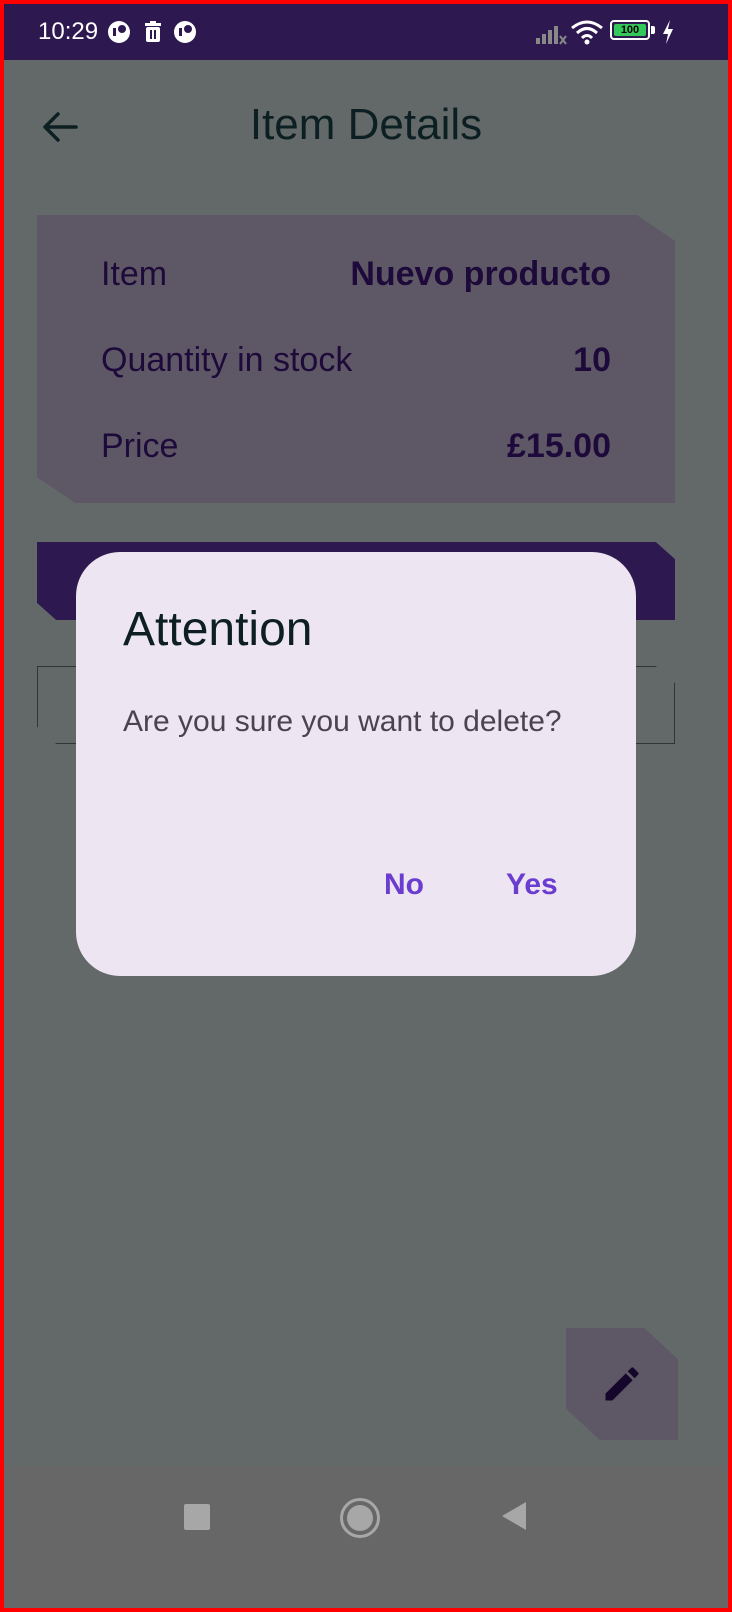 The image size is (732, 1612). What do you see at coordinates (480, 274) in the screenshot?
I see `detail-value: Nuevo producto` at bounding box center [480, 274].